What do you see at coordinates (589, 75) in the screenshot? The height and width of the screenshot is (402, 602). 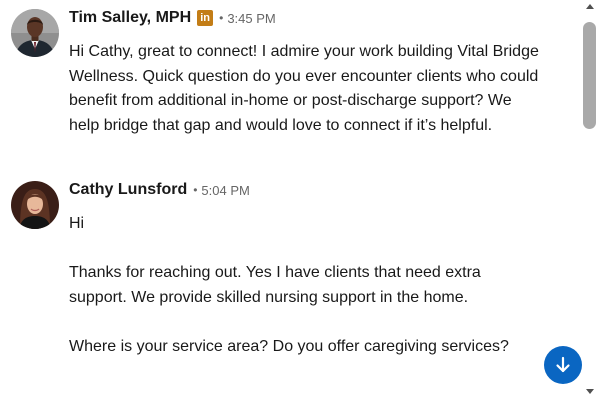 I see `scrollbar-thumb` at bounding box center [589, 75].